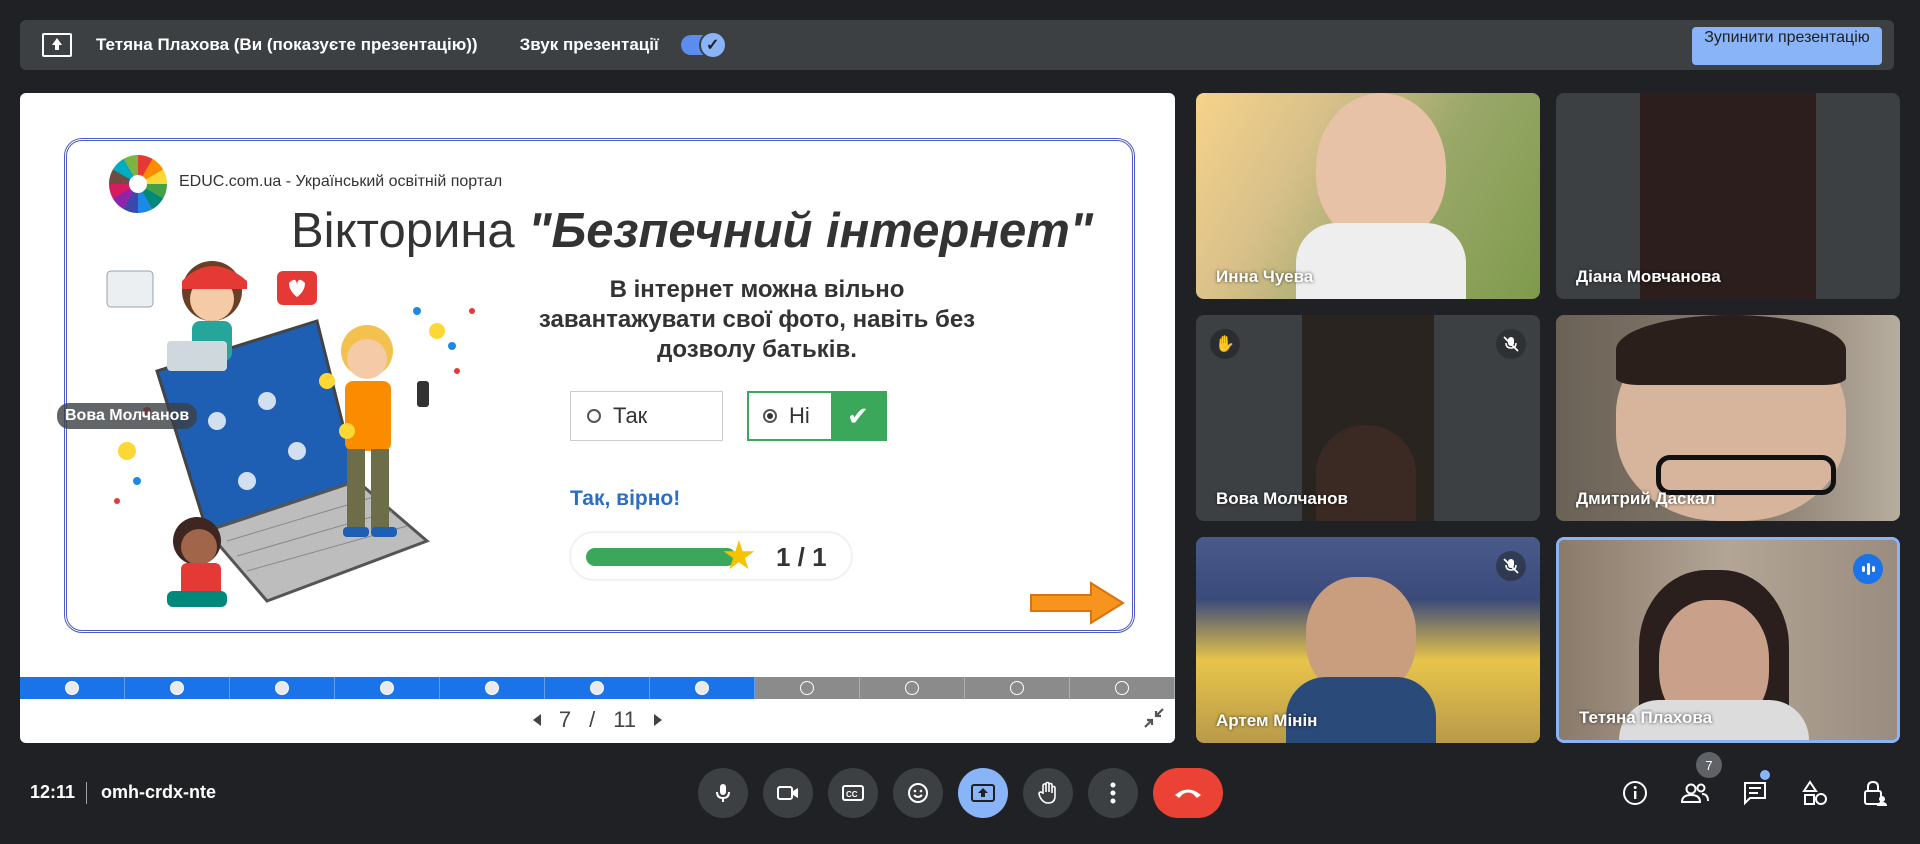 The image size is (1920, 844). I want to click on people-icon, so click(1694, 793).